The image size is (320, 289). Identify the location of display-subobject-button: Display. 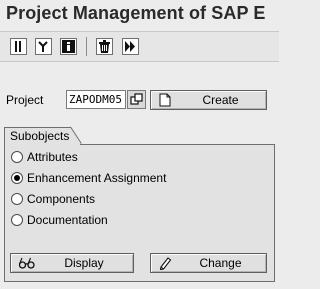
(72, 263).